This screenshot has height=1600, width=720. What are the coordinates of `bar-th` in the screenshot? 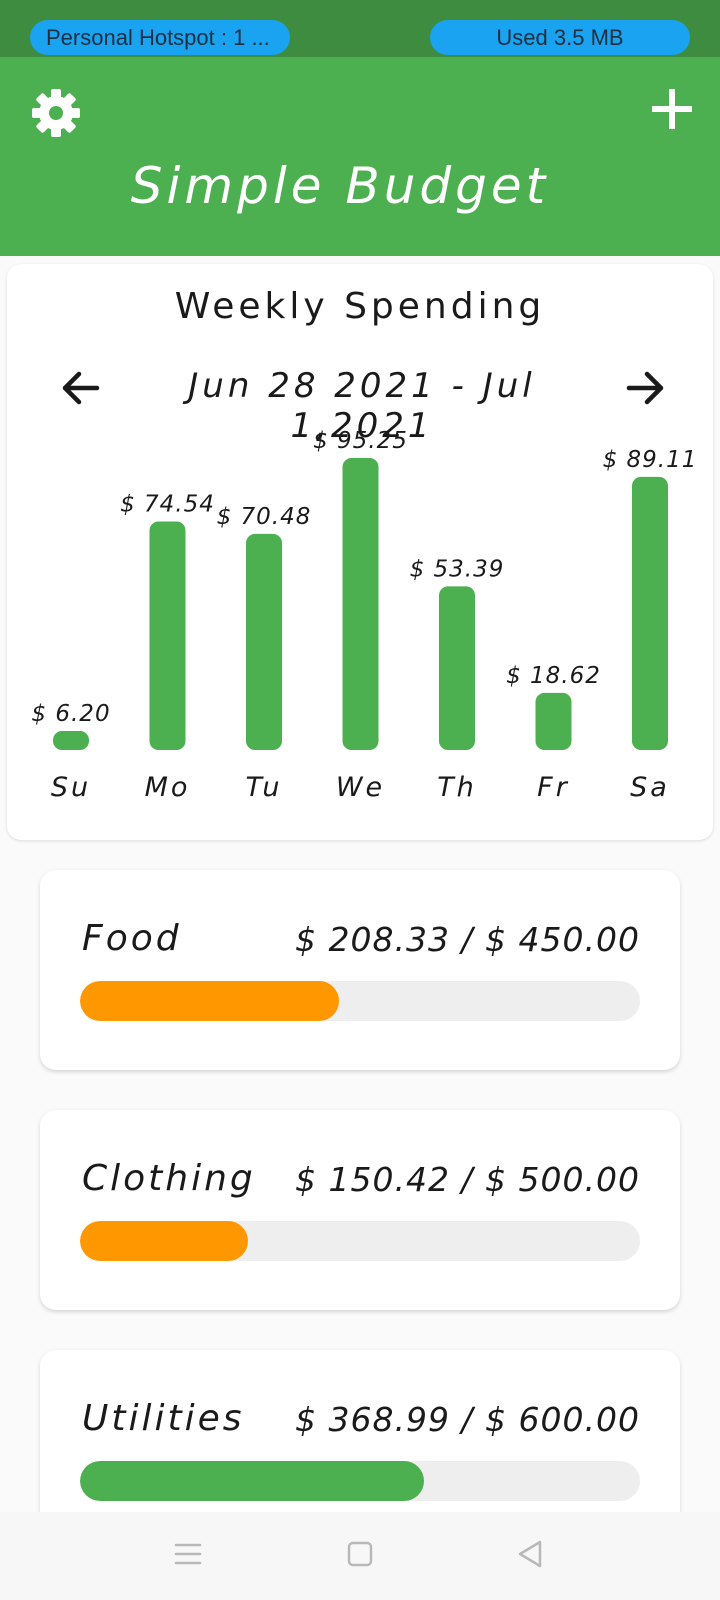 It's located at (457, 668).